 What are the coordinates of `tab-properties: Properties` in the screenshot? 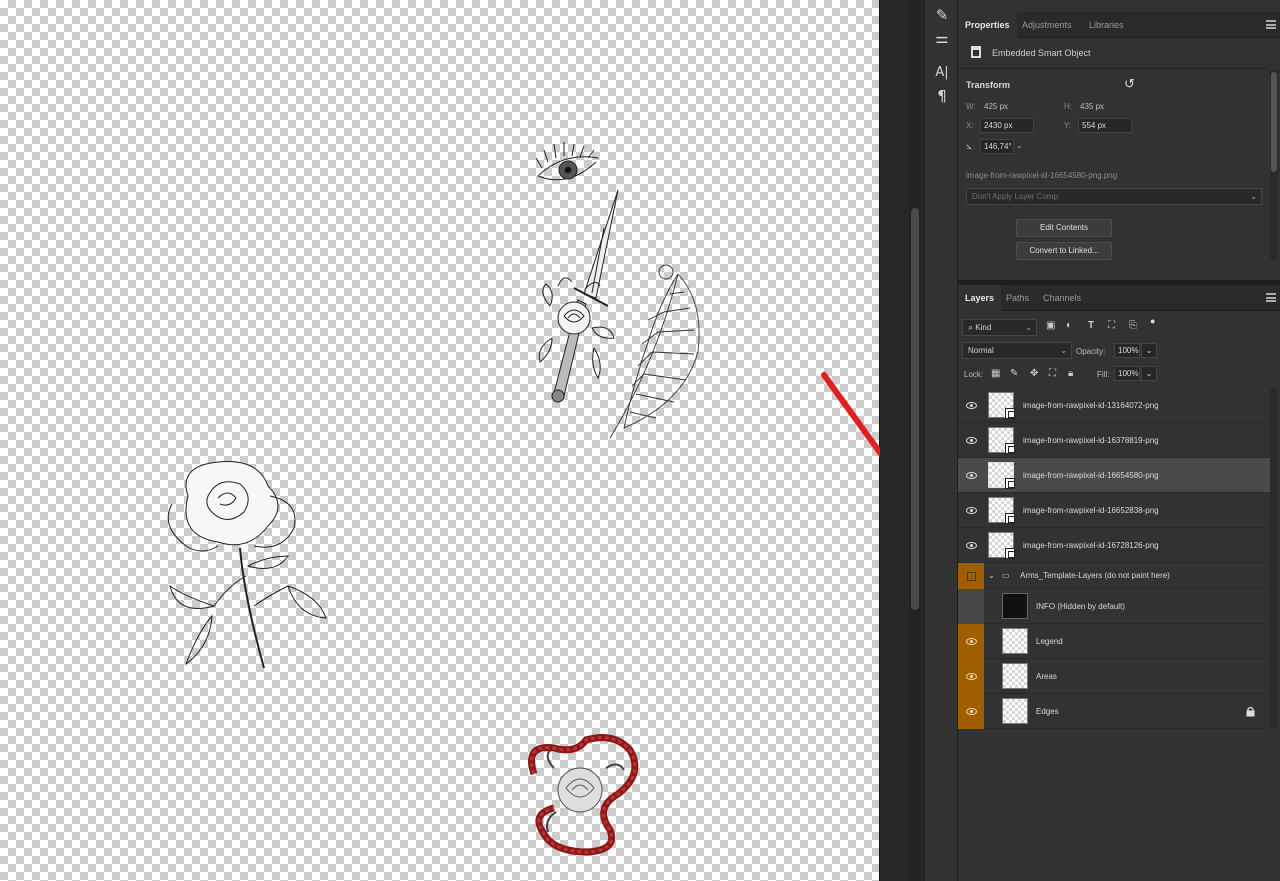 It's located at (987, 25).